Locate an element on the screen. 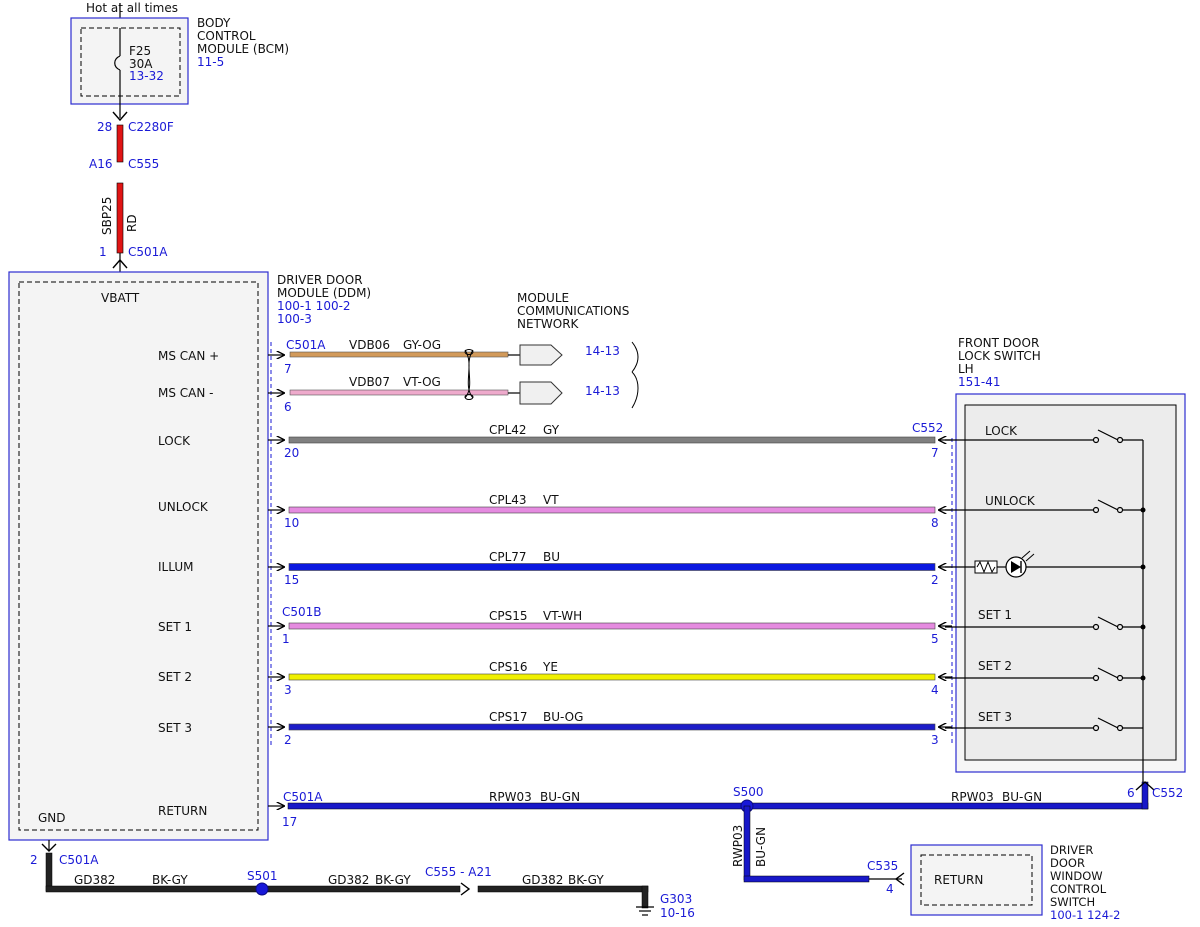 Image resolution: width=1200 pixels, height=927 pixels. wire-ddm-pin: 20 is located at coordinates (291, 453).